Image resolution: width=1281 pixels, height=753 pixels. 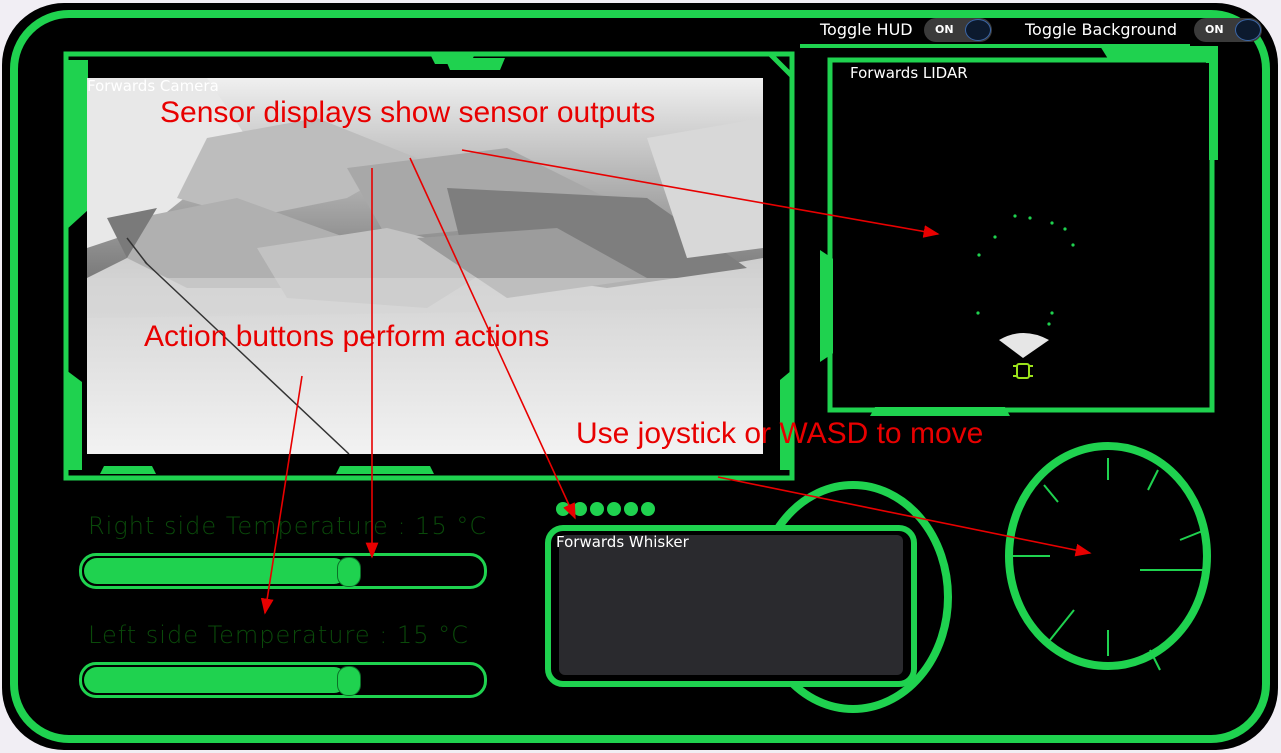 I want to click on toggle-hud-knob, so click(x=978, y=30).